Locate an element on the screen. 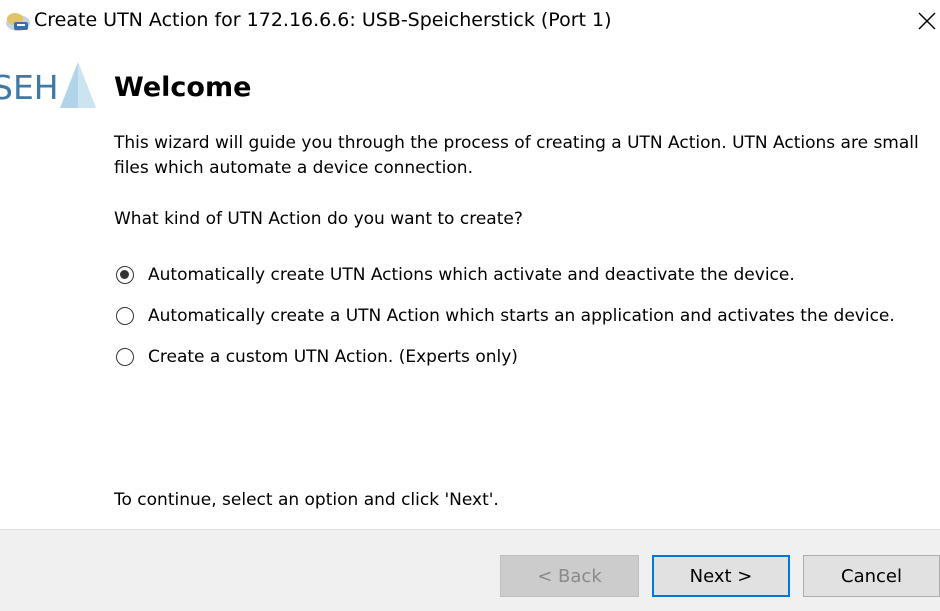 The image size is (940, 611). back-button: < Back is located at coordinates (569, 576).